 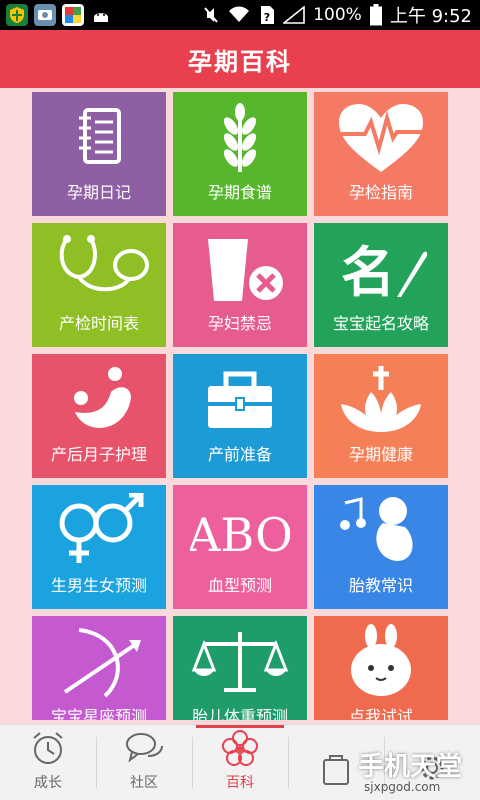 I want to click on tab-growth: 成长, so click(x=48, y=762).